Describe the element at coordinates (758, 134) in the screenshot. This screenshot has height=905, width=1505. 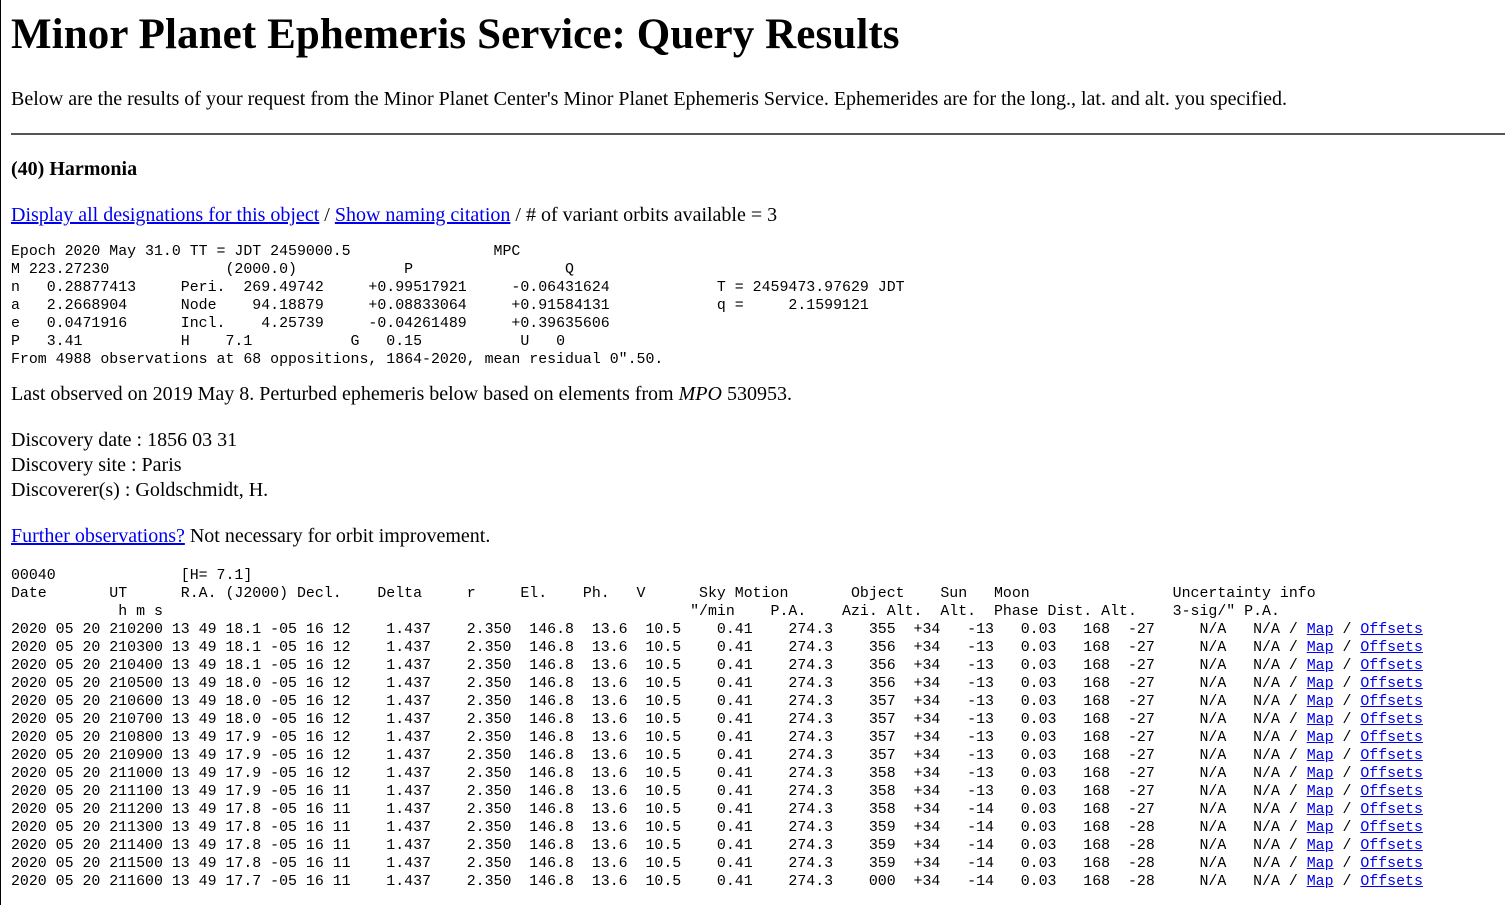
I see `divider` at that location.